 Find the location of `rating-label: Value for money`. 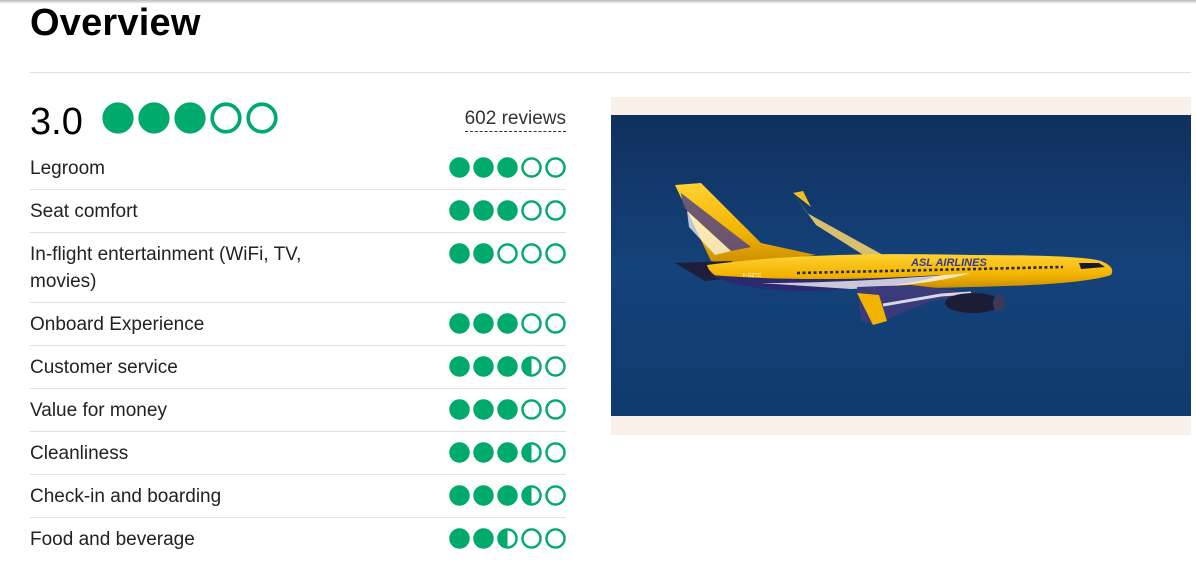

rating-label: Value for money is located at coordinates (98, 410).